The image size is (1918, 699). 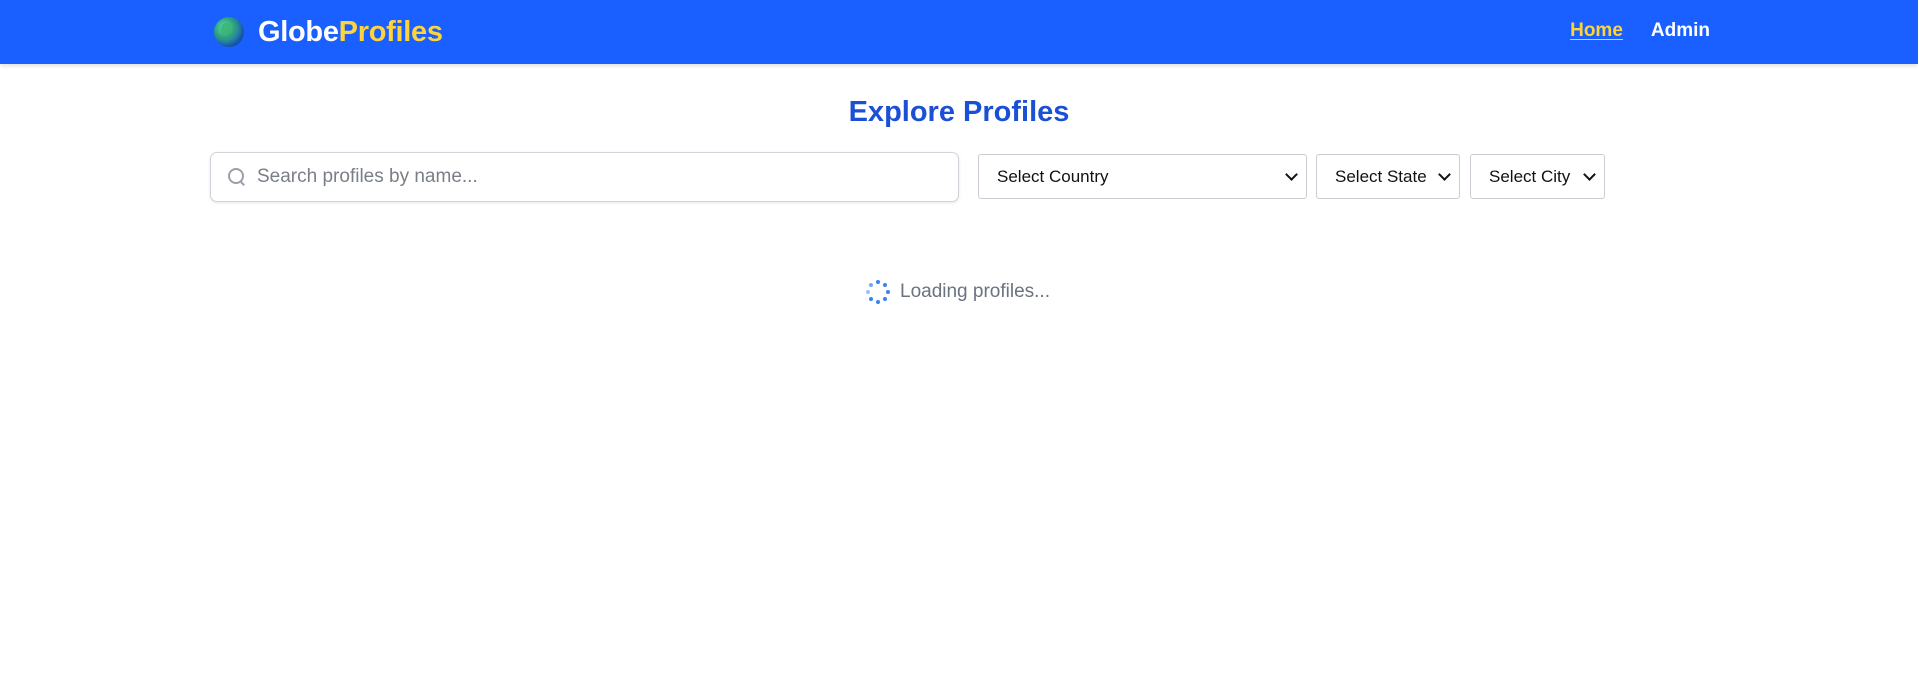 I want to click on page-title: Explore Profiles, so click(x=959, y=112).